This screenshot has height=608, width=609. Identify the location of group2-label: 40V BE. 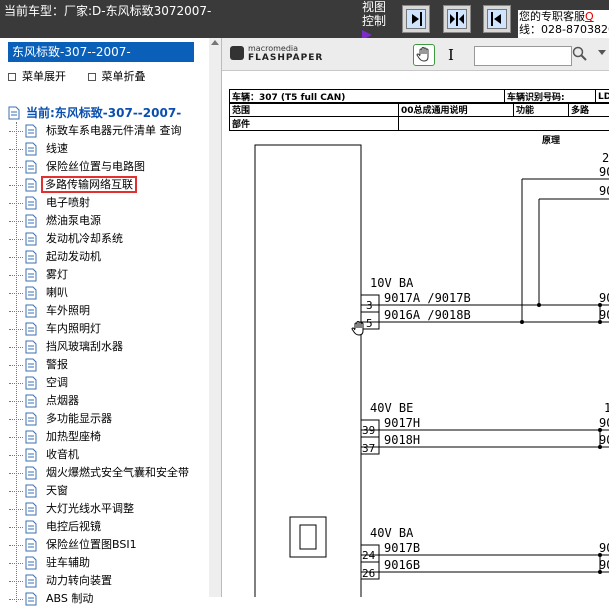
(391, 408).